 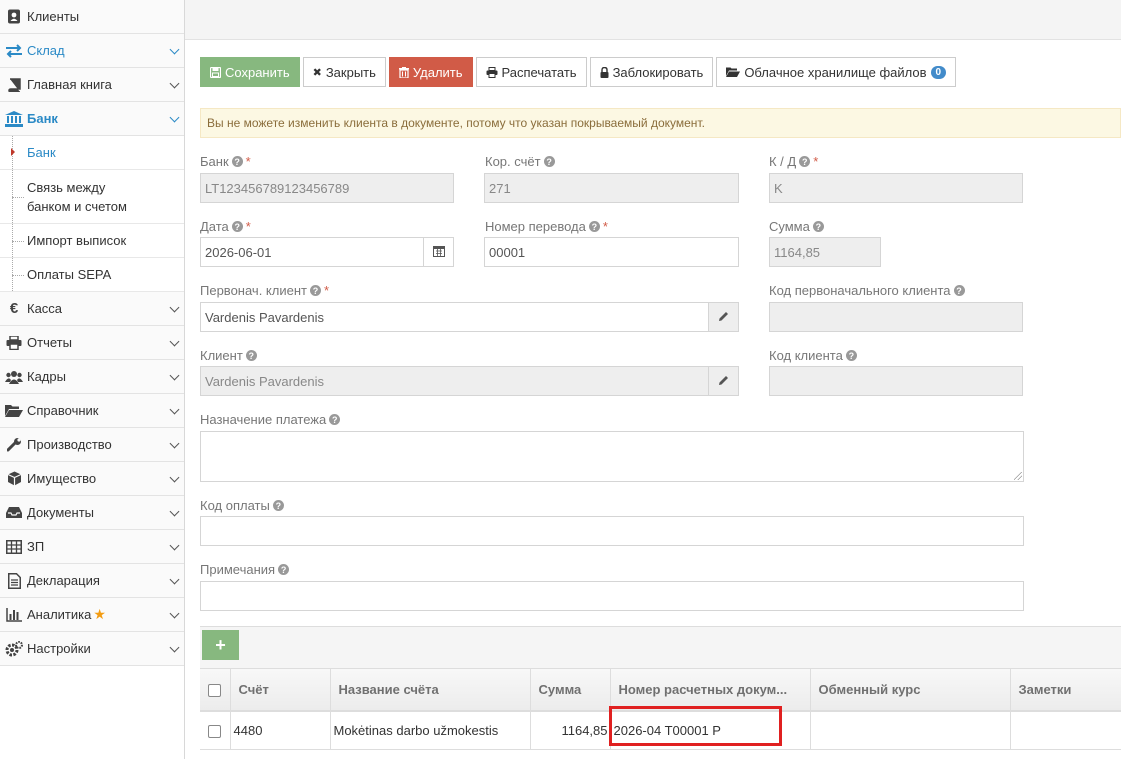 What do you see at coordinates (896, 188) in the screenshot?
I see `kd-field: K` at bounding box center [896, 188].